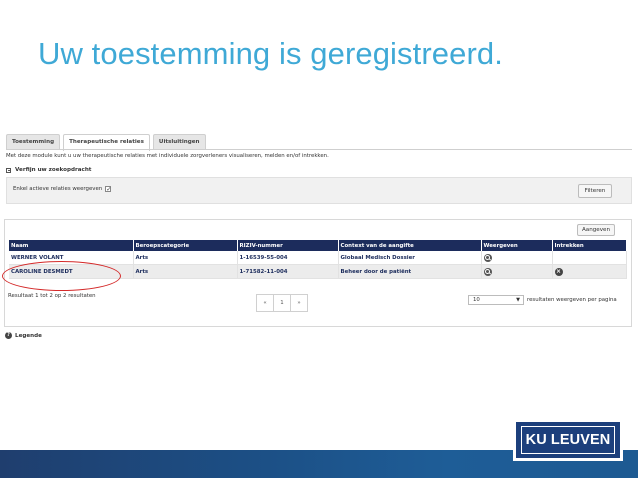 The width and height of the screenshot is (638, 478). I want to click on column-header-intrekken: Intrekken, so click(589, 245).